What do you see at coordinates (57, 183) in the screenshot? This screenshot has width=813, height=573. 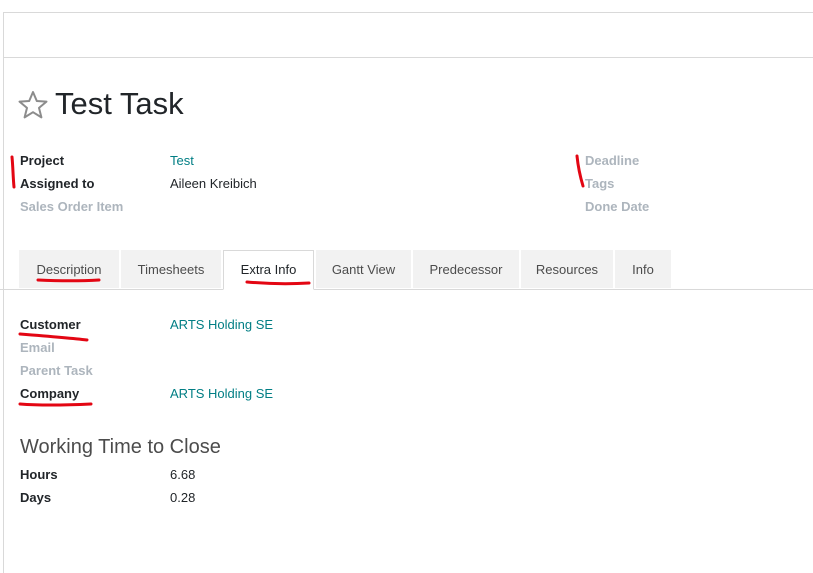 I see `assigned-to-label: Assigned to` at bounding box center [57, 183].